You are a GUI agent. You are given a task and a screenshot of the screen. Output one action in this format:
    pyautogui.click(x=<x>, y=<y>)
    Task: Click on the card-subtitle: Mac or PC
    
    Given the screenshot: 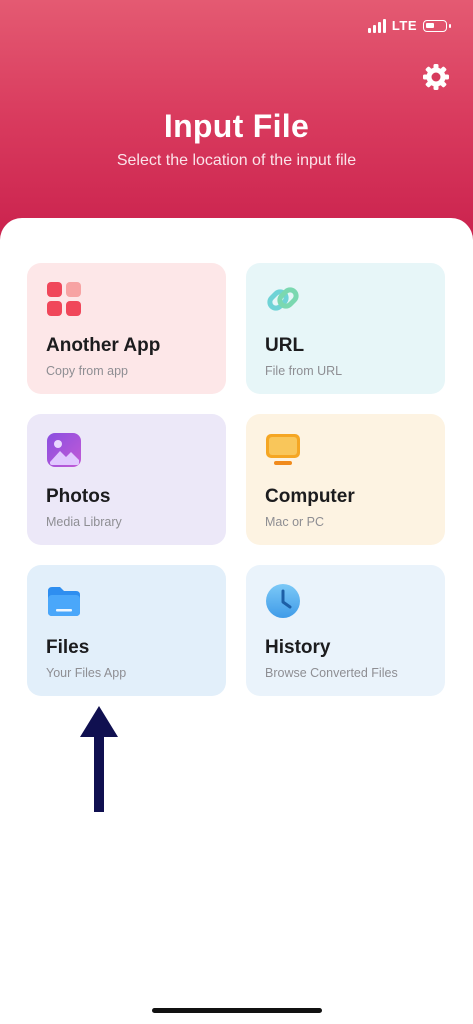 What is the action you would take?
    pyautogui.click(x=295, y=522)
    